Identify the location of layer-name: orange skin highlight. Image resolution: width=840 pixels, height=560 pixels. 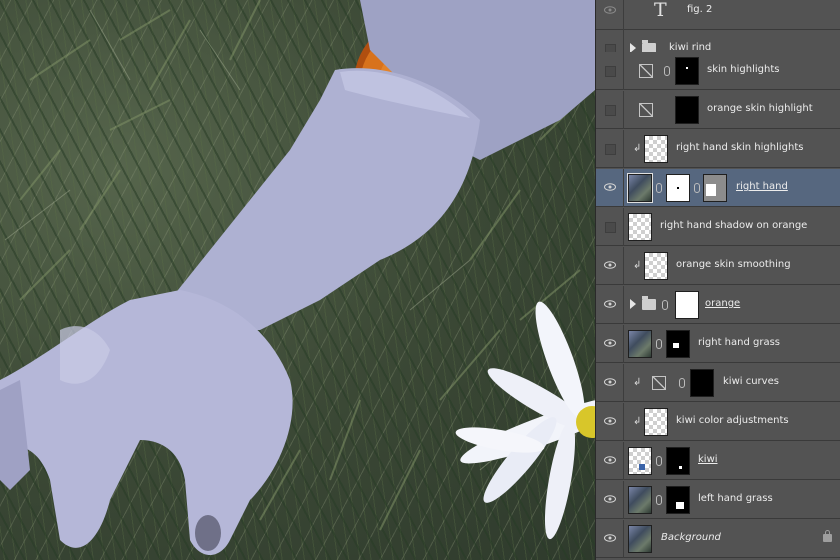
(760, 108).